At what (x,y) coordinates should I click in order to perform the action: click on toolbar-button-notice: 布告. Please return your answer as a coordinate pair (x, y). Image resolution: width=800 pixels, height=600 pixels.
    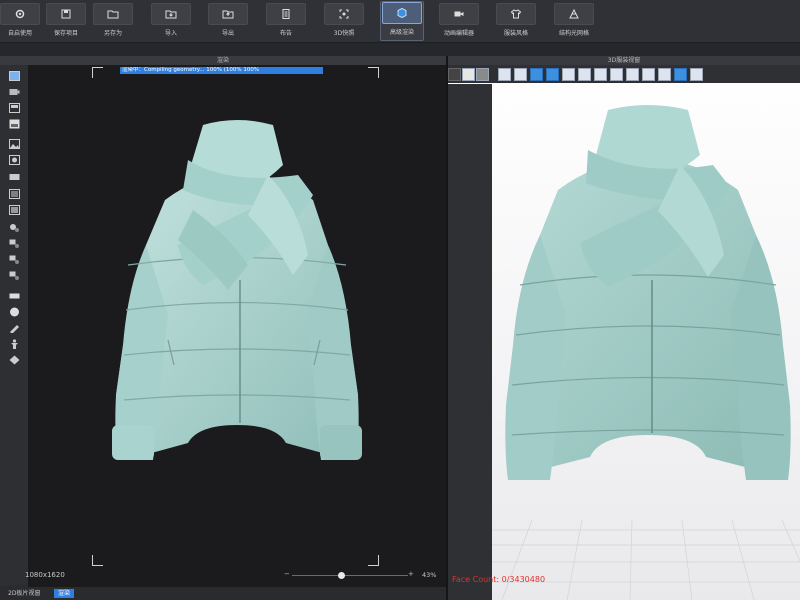
    Looking at the image, I should click on (286, 21).